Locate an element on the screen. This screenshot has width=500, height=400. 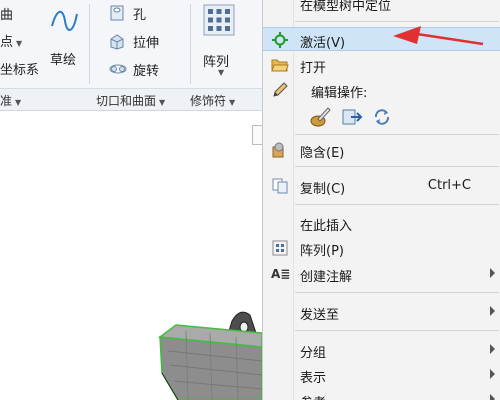
point-label: 点 is located at coordinates (7, 42).